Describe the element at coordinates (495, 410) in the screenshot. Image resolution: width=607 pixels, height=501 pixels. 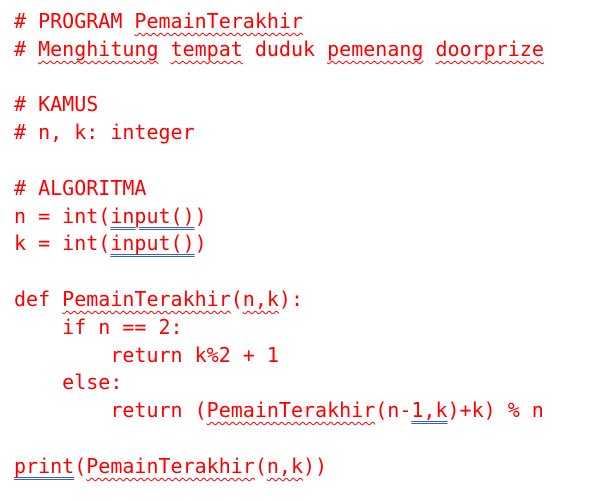
I see `code-text: )+k) % n` at that location.